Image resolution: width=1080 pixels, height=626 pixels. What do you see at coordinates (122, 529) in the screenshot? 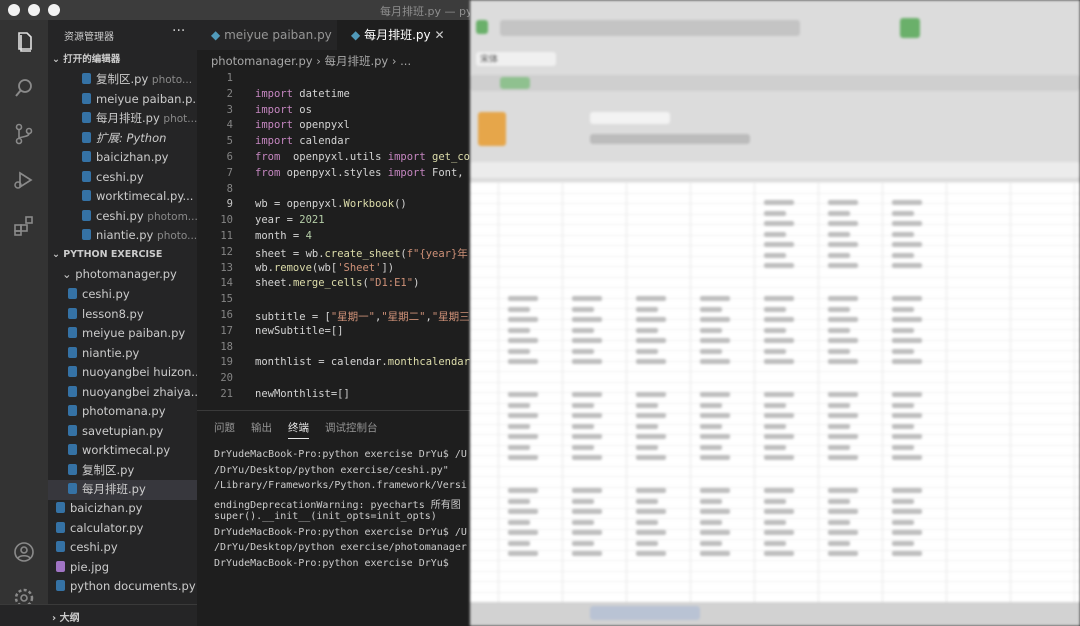
I see `root-file-item: calculator.py` at bounding box center [122, 529].